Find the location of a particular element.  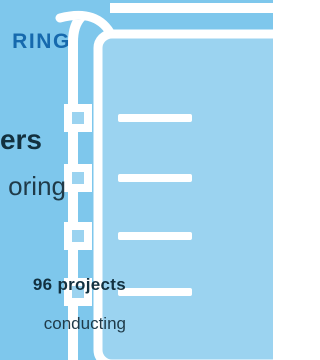

section-heading: ers is located at coordinates (21, 139).